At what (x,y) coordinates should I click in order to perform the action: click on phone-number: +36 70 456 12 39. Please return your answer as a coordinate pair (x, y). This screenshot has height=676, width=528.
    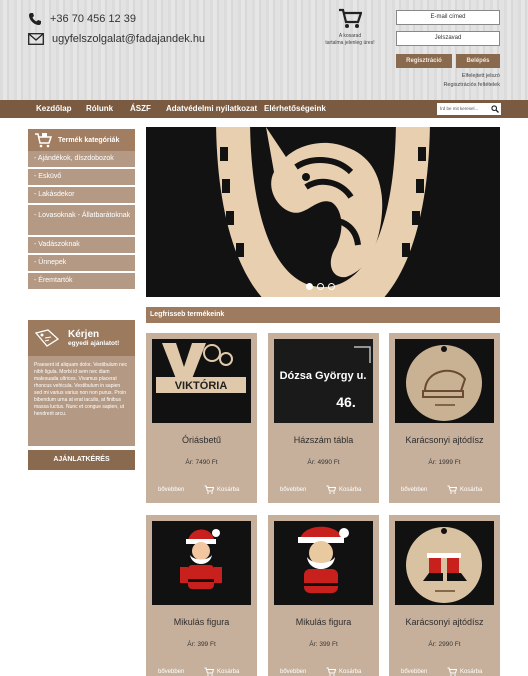
    Looking at the image, I should click on (93, 19).